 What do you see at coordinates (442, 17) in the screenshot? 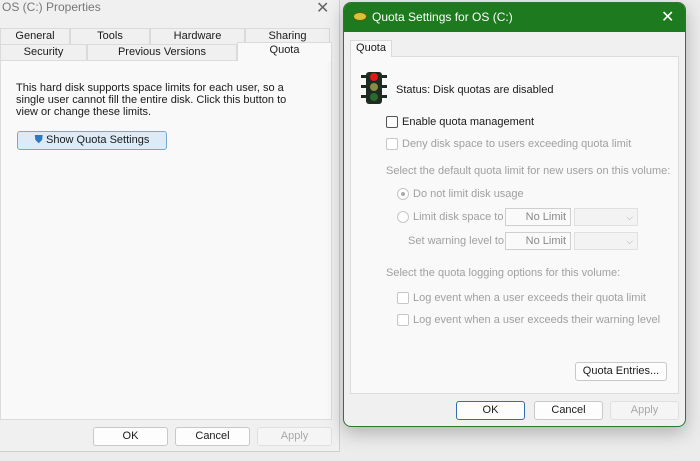
I see `dialog-title: Quota Settings for OS (C:)` at bounding box center [442, 17].